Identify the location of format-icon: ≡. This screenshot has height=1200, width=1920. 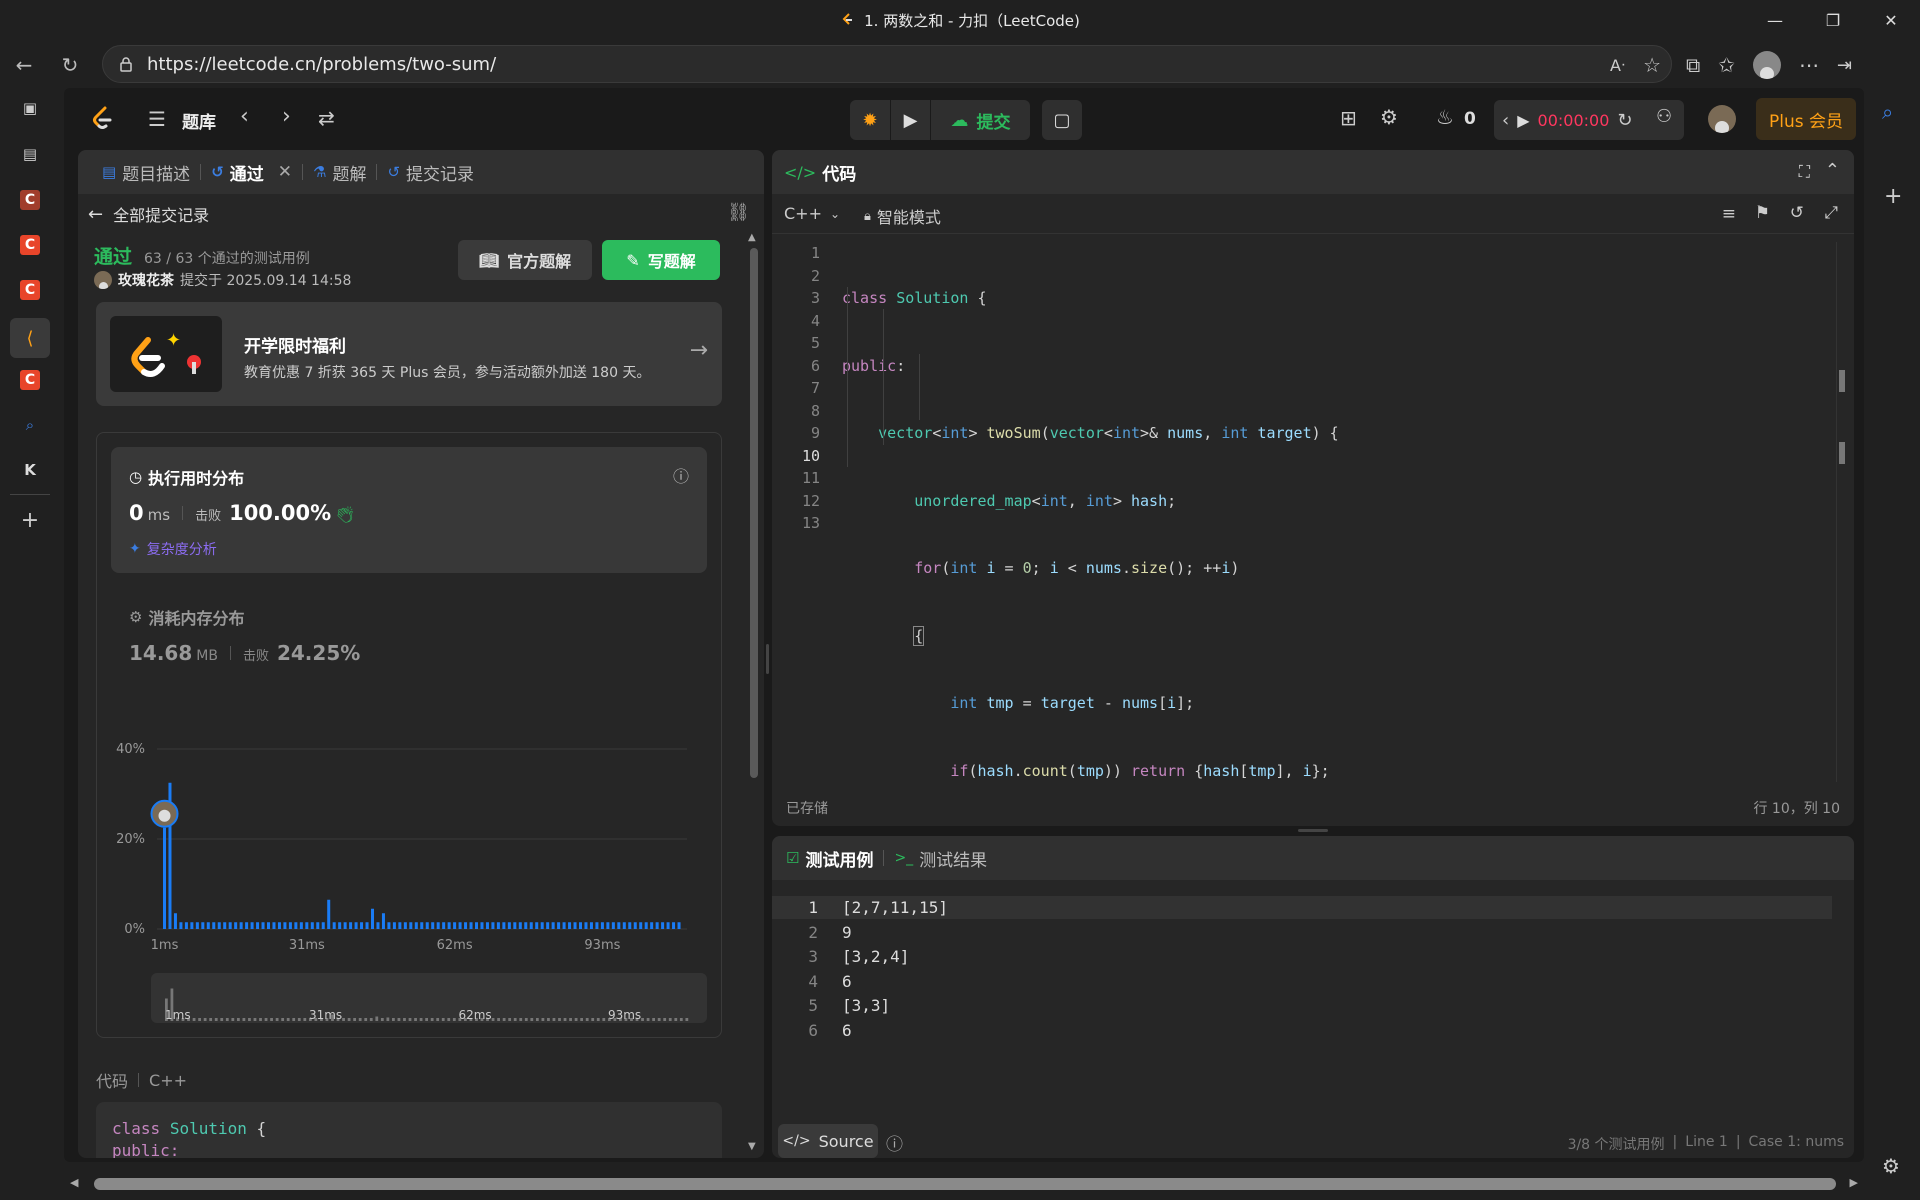
(1729, 214).